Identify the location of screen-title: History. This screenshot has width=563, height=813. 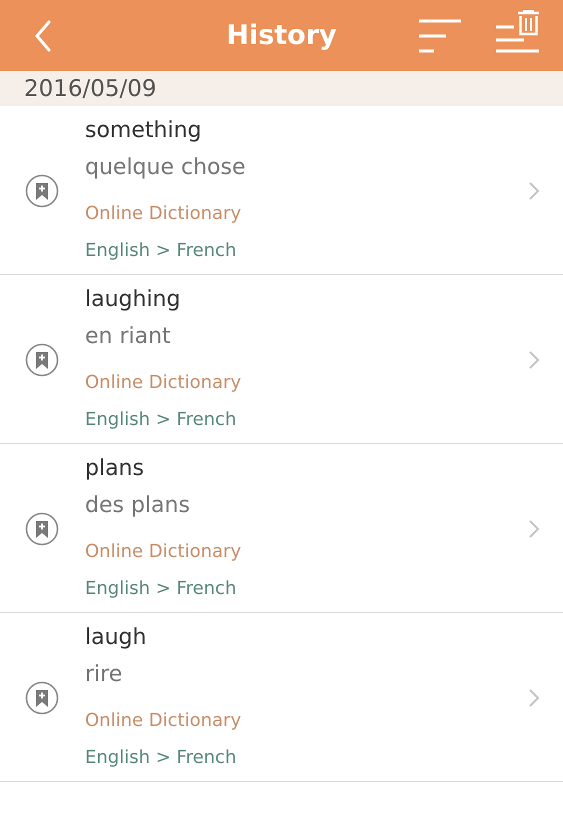
(281, 35).